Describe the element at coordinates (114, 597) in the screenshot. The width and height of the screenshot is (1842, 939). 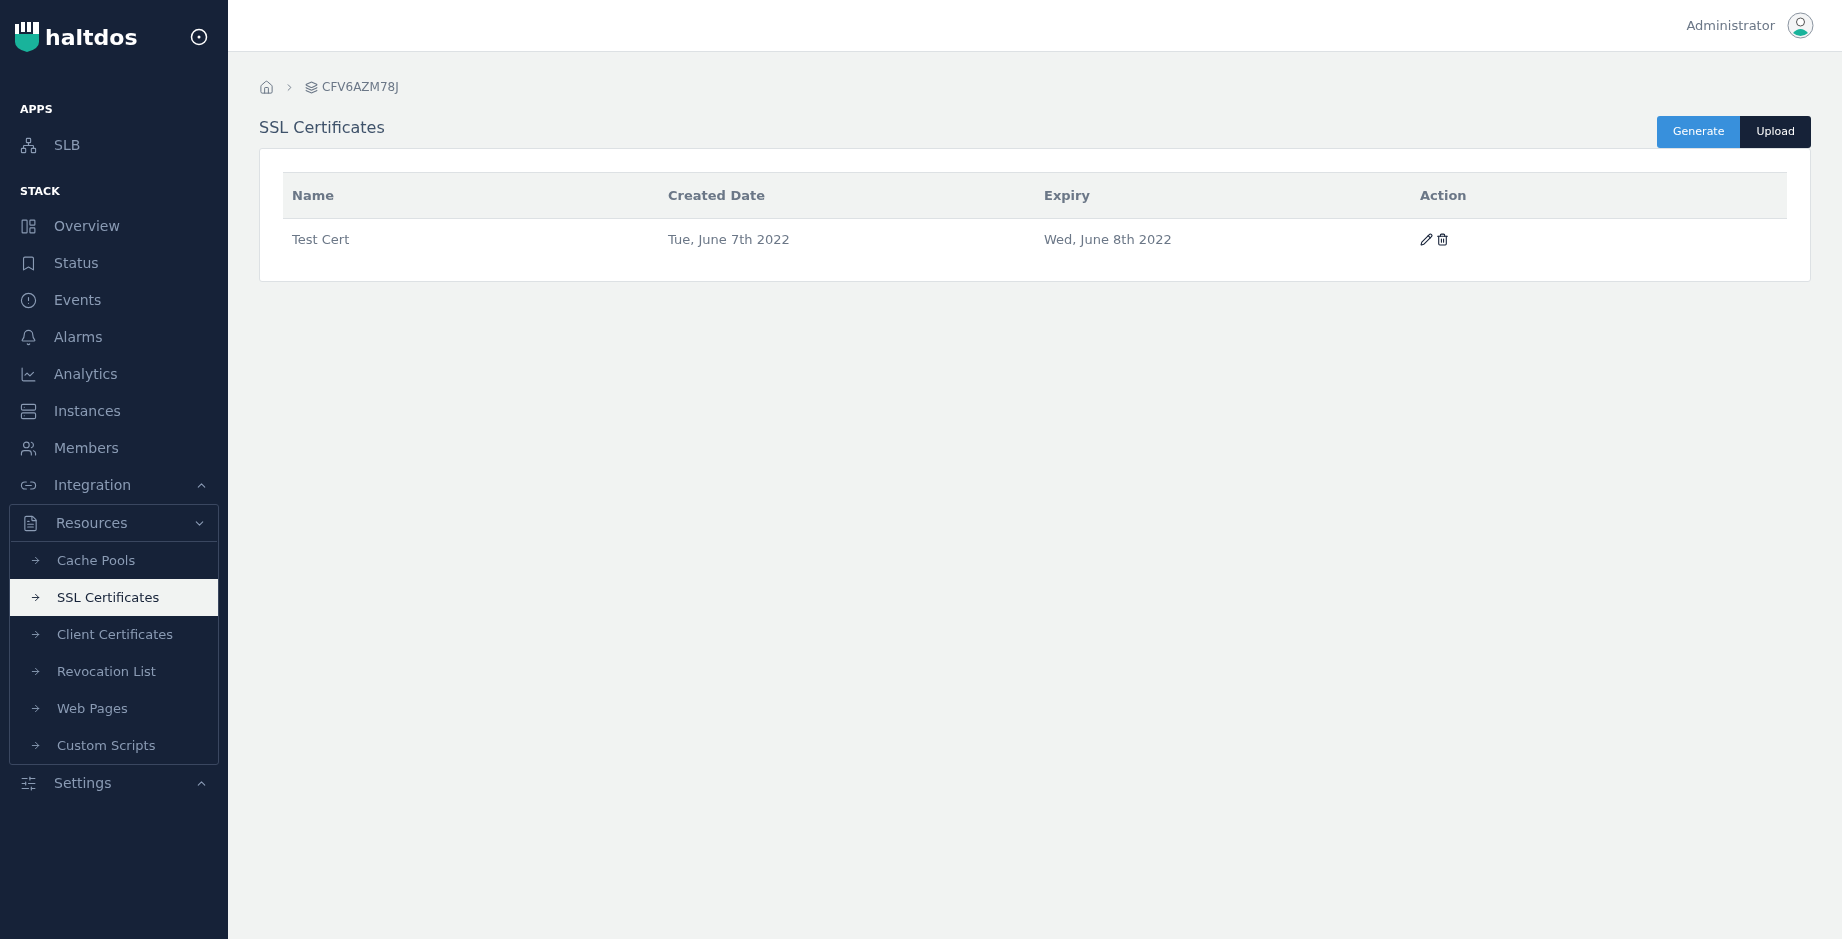
I see `submenu-item: SSL Certificates` at that location.